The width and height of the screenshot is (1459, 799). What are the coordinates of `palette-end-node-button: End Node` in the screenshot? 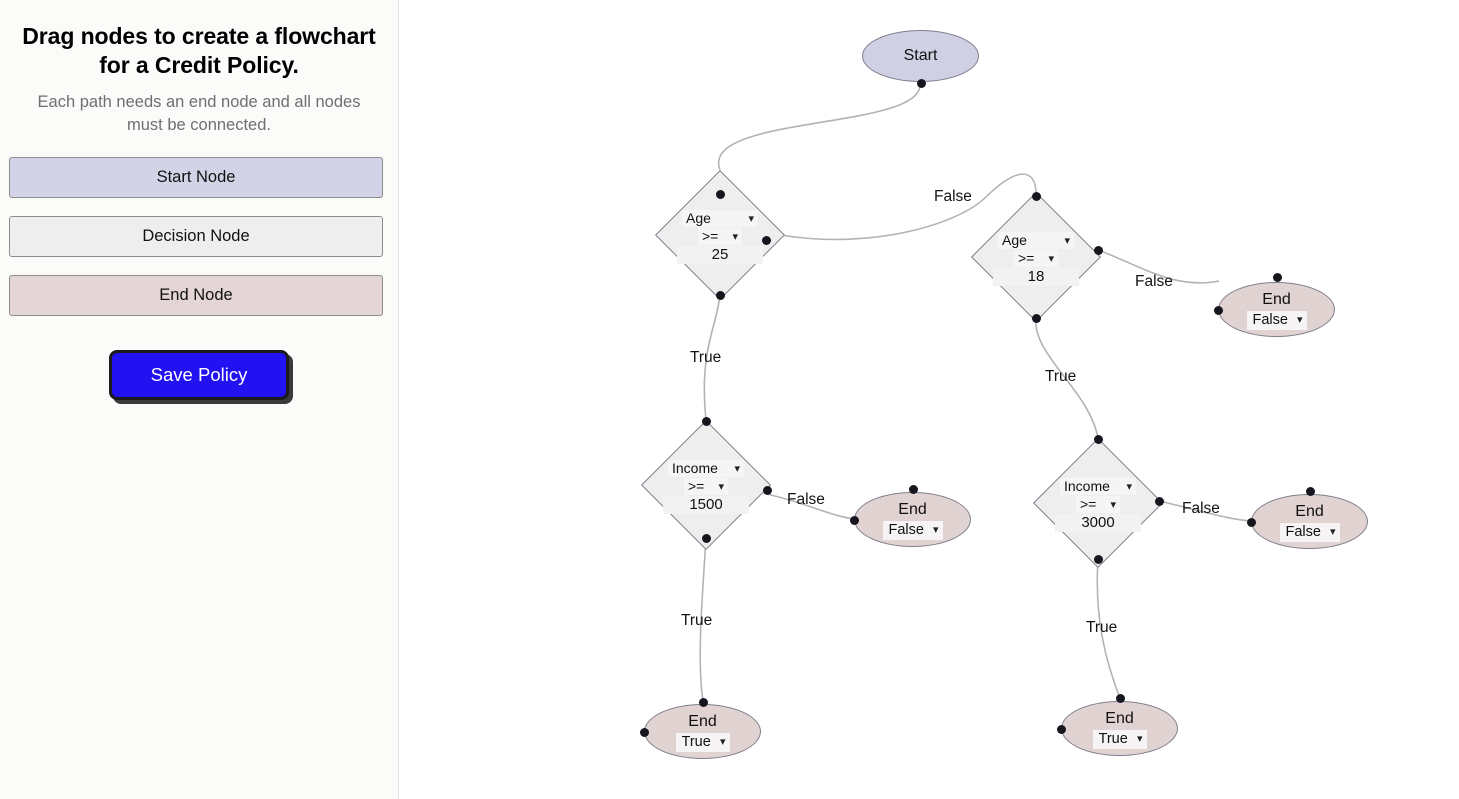 It's located at (196, 295).